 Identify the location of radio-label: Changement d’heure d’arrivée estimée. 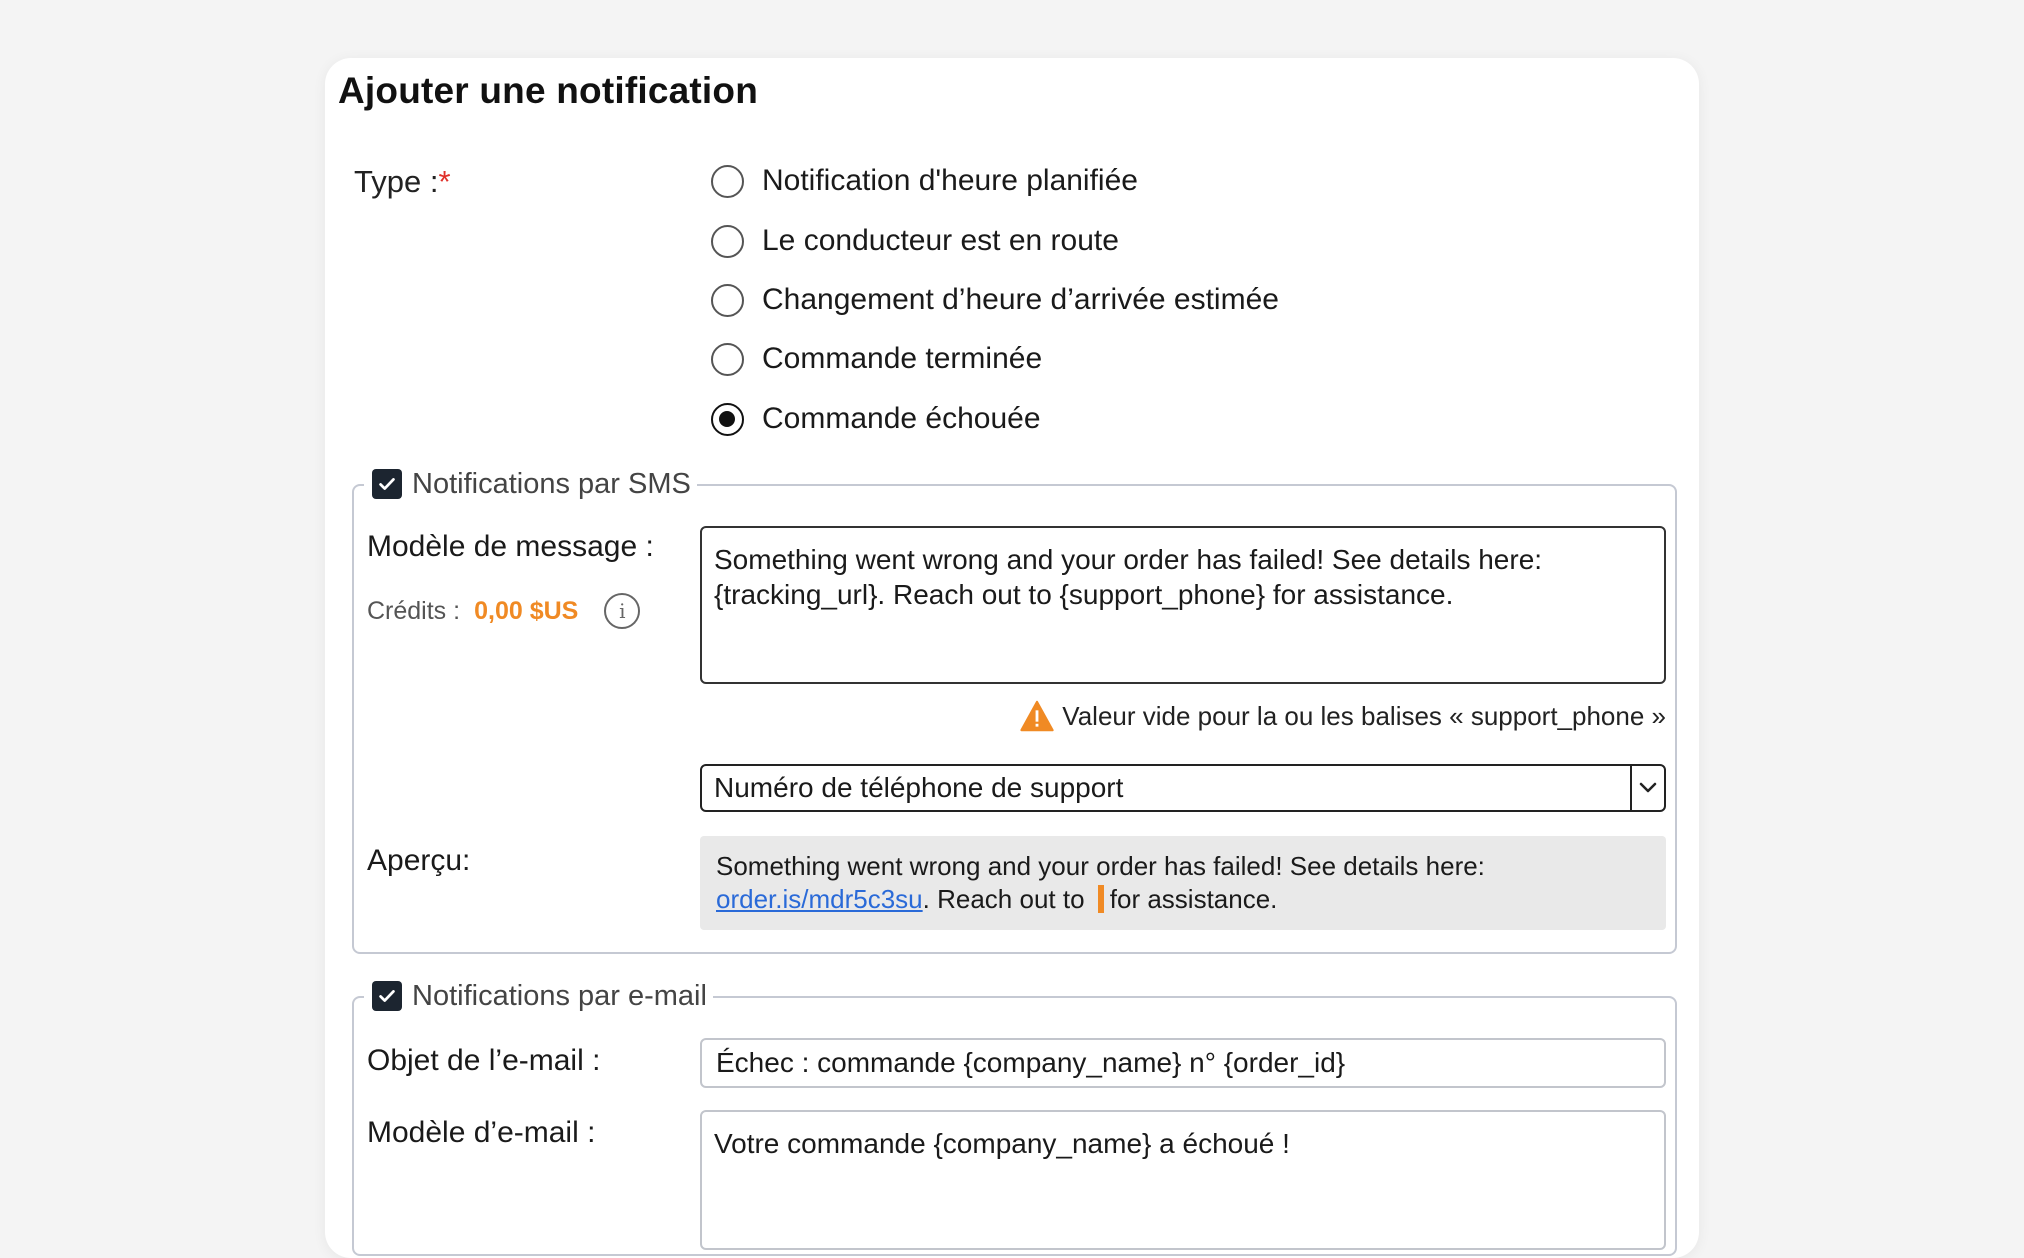
(1020, 299).